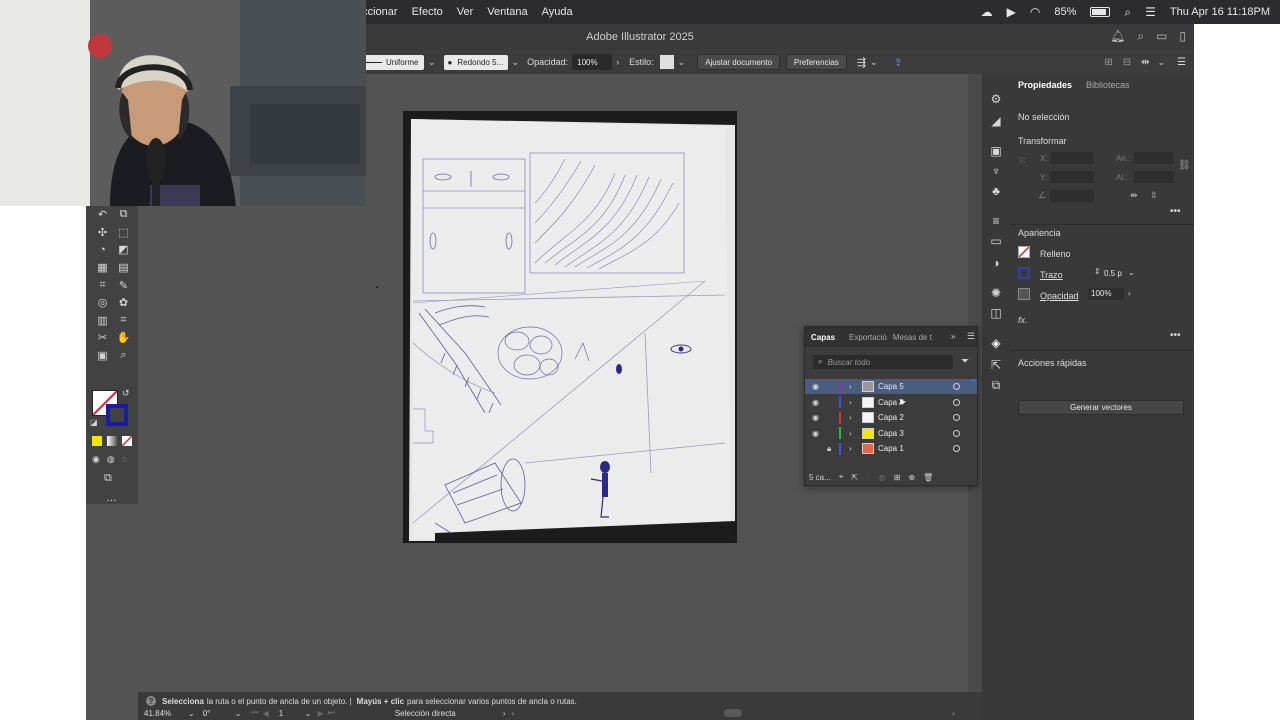 The image size is (1280, 720). I want to click on export-selection-icon: ⇱, so click(854, 477).